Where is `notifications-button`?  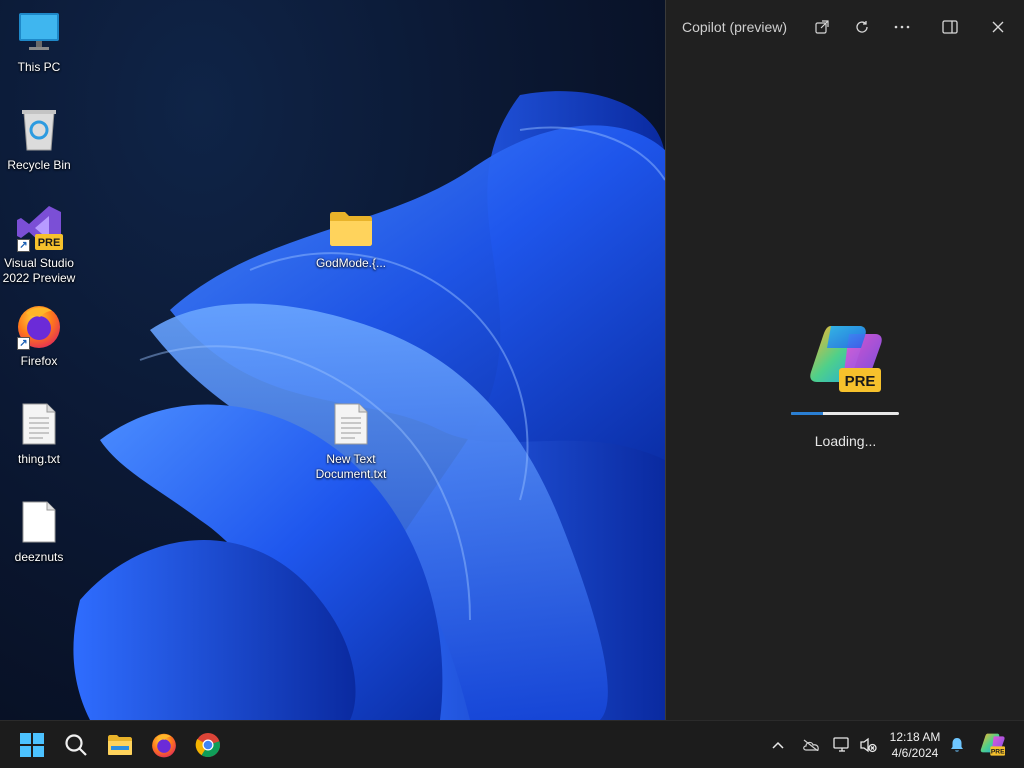
notifications-button is located at coordinates (957, 744).